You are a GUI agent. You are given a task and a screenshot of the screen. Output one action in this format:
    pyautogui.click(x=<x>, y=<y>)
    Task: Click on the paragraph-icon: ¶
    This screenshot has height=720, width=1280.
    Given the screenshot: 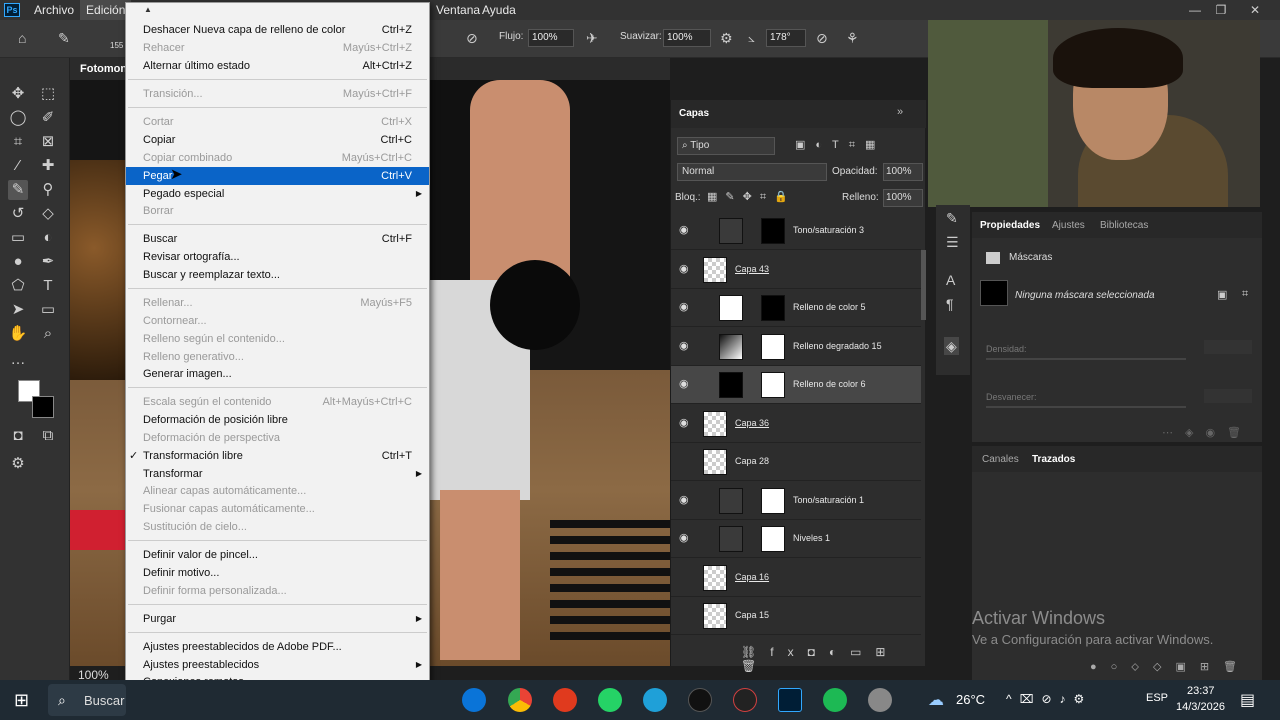 What is the action you would take?
    pyautogui.click(x=950, y=304)
    